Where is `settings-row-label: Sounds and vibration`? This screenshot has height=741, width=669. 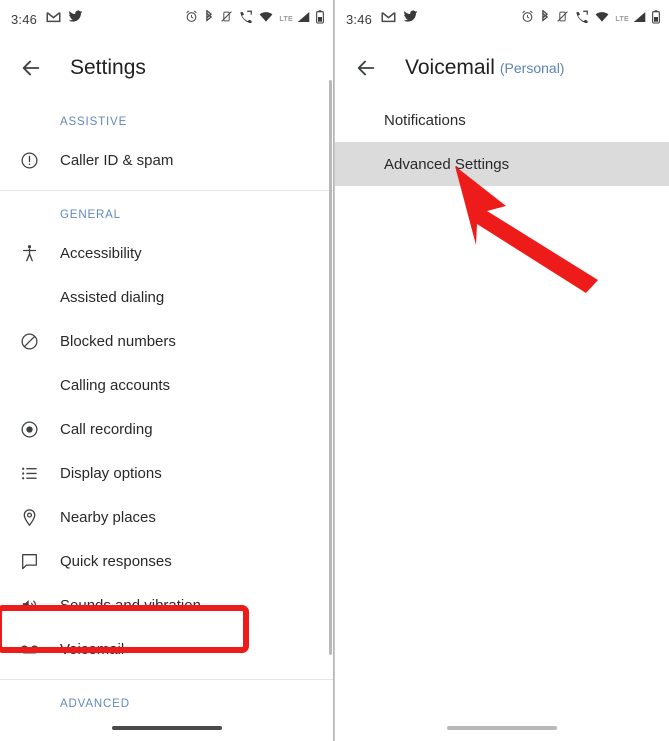 settings-row-label: Sounds and vibration is located at coordinates (130, 605).